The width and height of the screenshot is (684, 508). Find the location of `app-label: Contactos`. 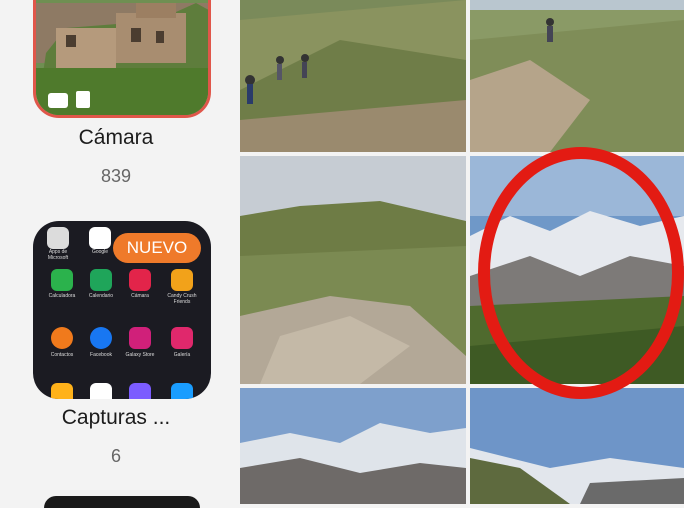

app-label: Contactos is located at coordinates (62, 355).